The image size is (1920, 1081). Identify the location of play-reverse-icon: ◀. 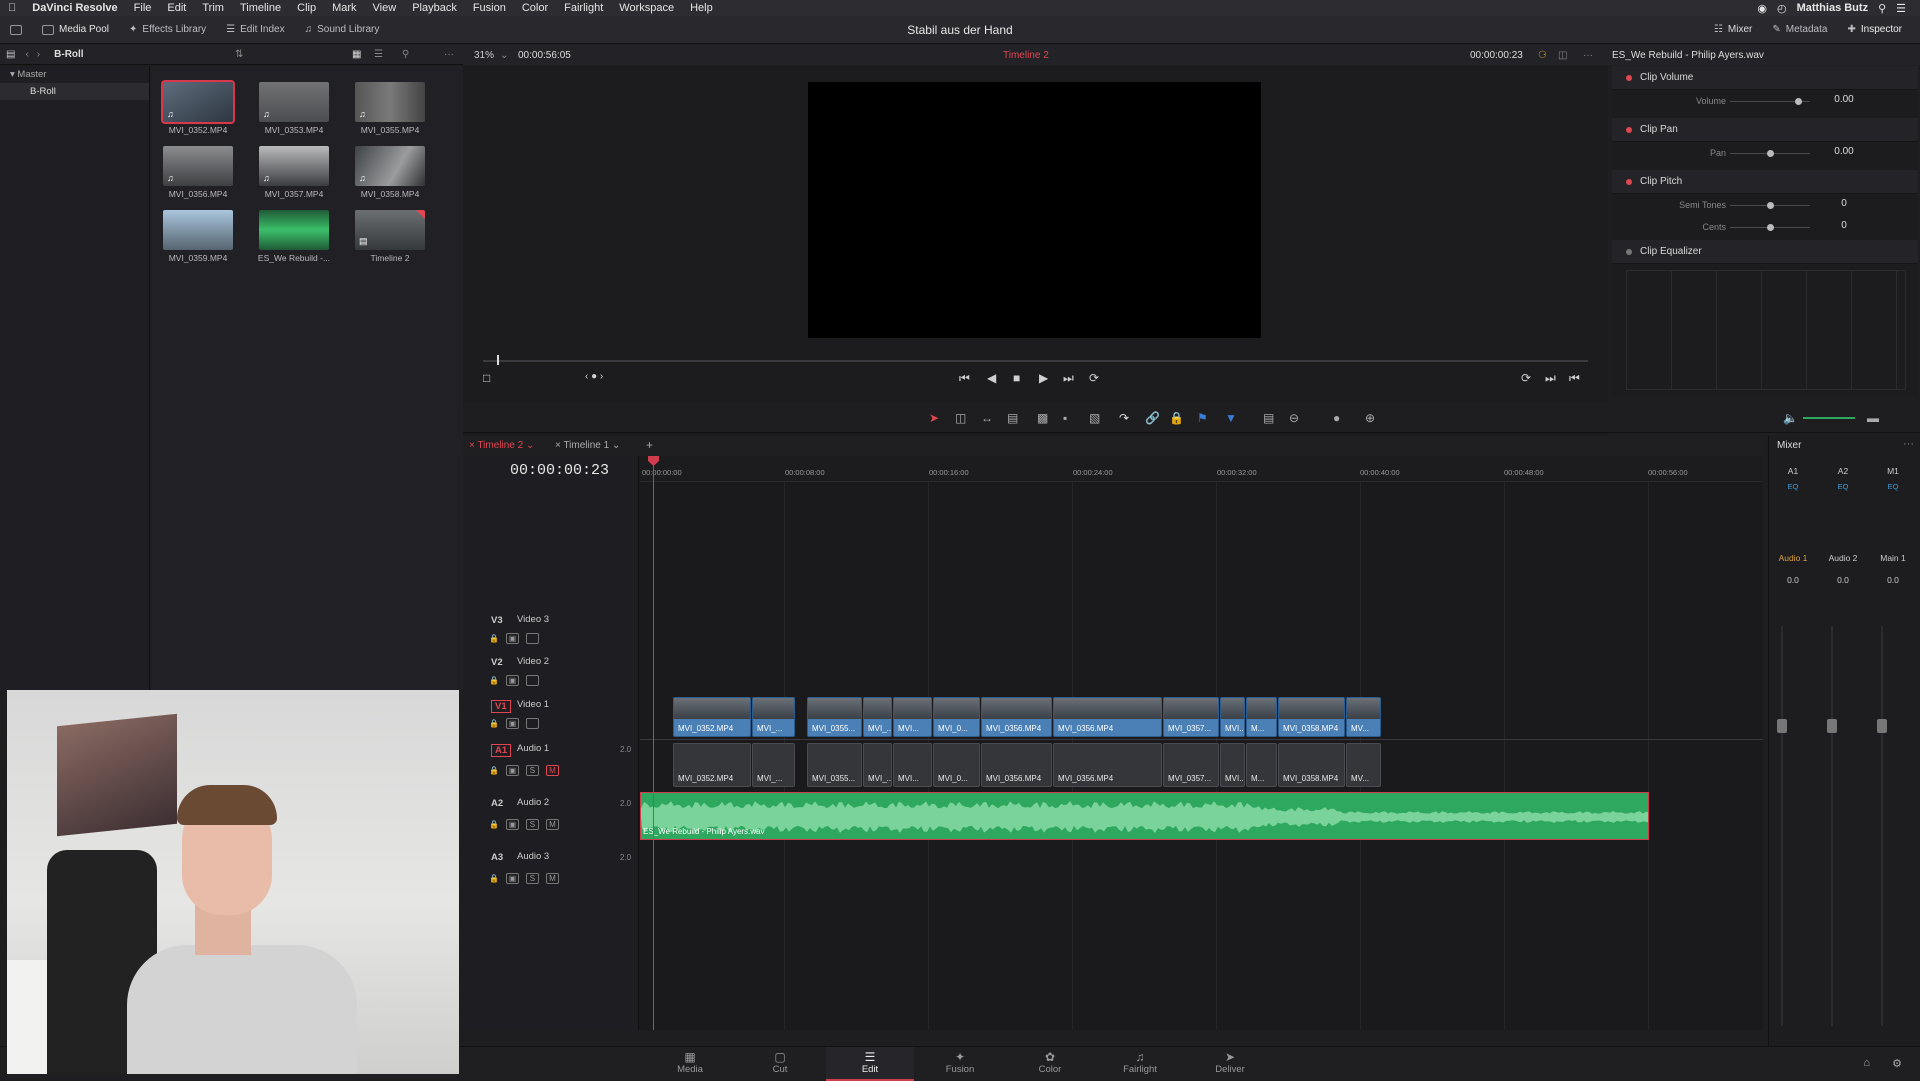
(991, 378).